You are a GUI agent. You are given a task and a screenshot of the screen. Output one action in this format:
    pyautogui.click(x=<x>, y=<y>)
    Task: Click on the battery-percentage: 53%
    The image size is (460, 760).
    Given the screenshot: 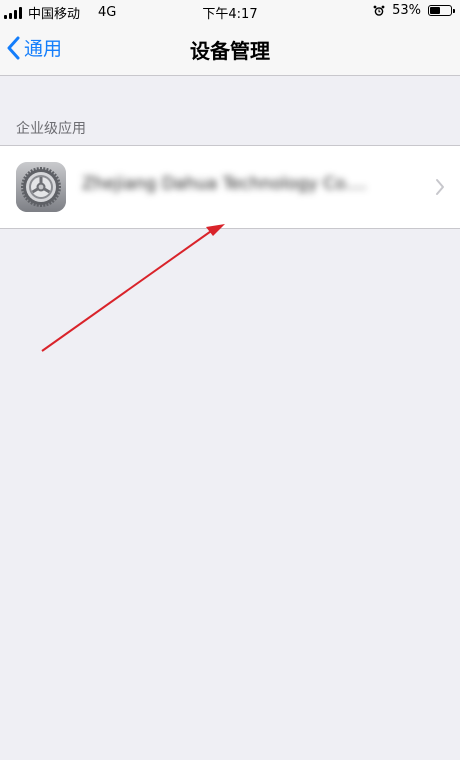 What is the action you would take?
    pyautogui.click(x=406, y=10)
    